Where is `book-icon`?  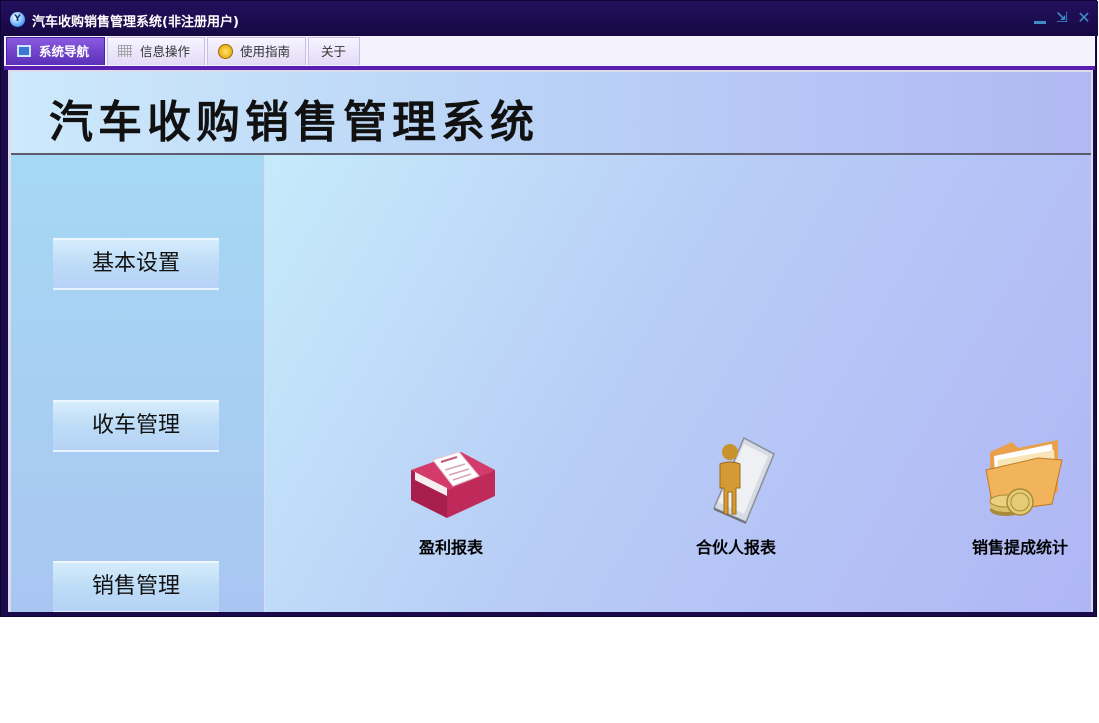 book-icon is located at coordinates (453, 484).